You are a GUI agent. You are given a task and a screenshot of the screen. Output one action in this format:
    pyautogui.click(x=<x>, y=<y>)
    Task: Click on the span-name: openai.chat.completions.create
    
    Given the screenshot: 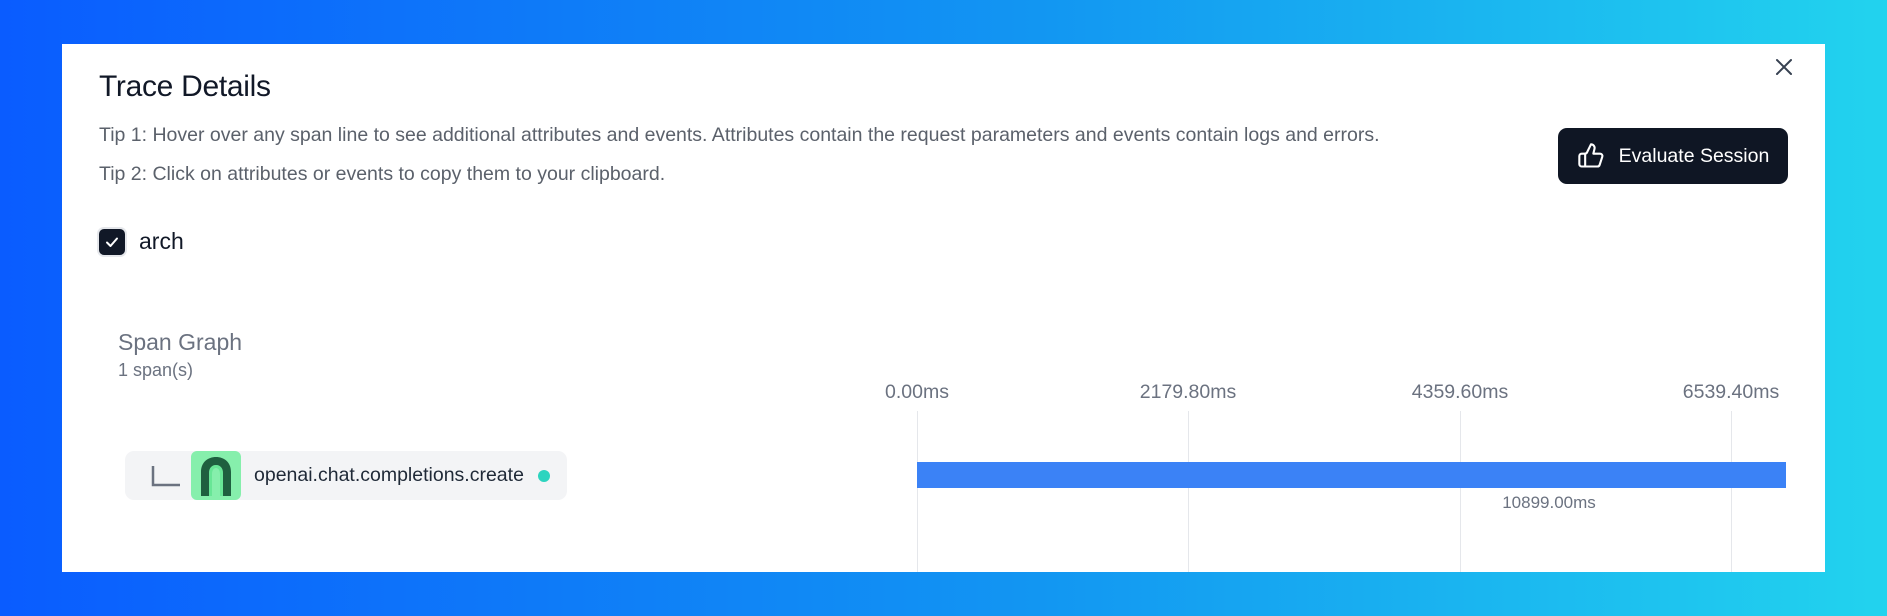 What is the action you would take?
    pyautogui.click(x=389, y=475)
    